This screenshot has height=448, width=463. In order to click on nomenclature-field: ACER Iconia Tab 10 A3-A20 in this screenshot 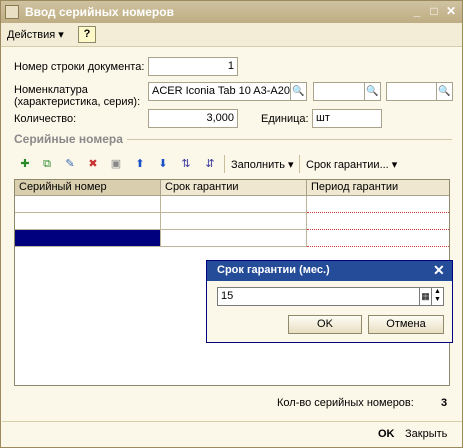, I will do `click(219, 91)`.